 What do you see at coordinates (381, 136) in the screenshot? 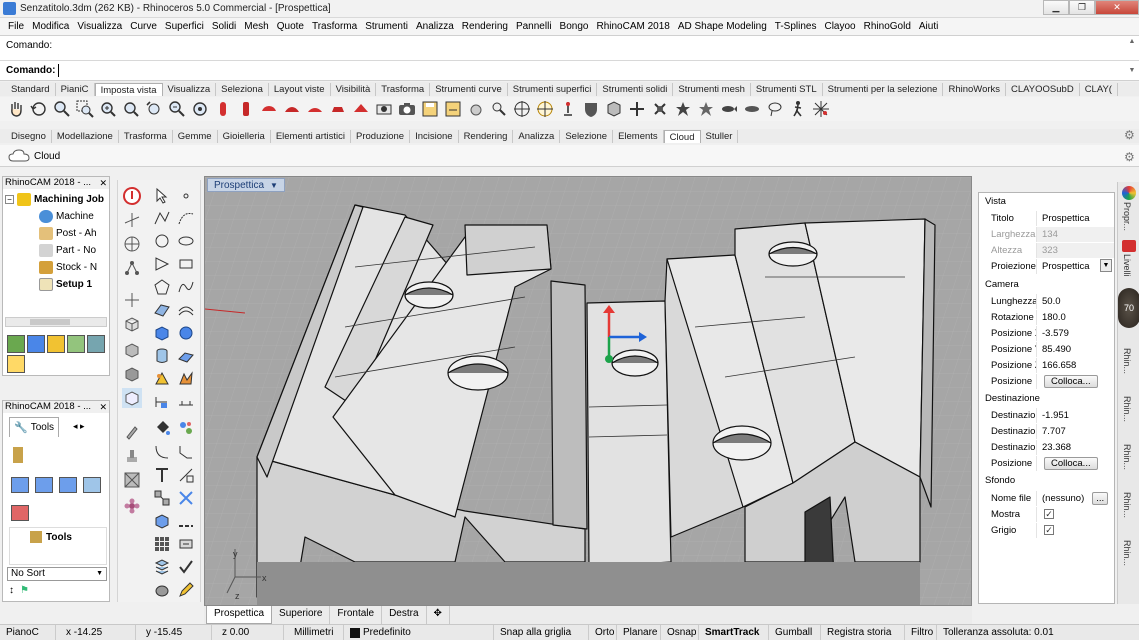
I see `tab-produzione: Produzione` at bounding box center [381, 136].